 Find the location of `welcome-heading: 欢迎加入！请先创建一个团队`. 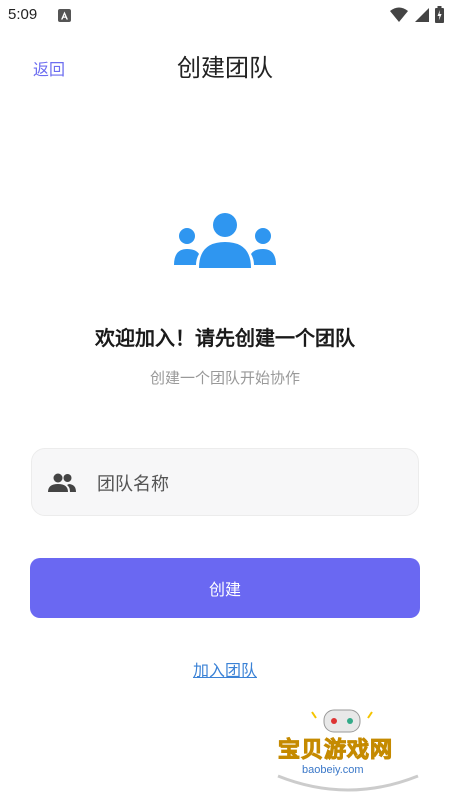

welcome-heading: 欢迎加入！请先创建一个团队 is located at coordinates (225, 338).